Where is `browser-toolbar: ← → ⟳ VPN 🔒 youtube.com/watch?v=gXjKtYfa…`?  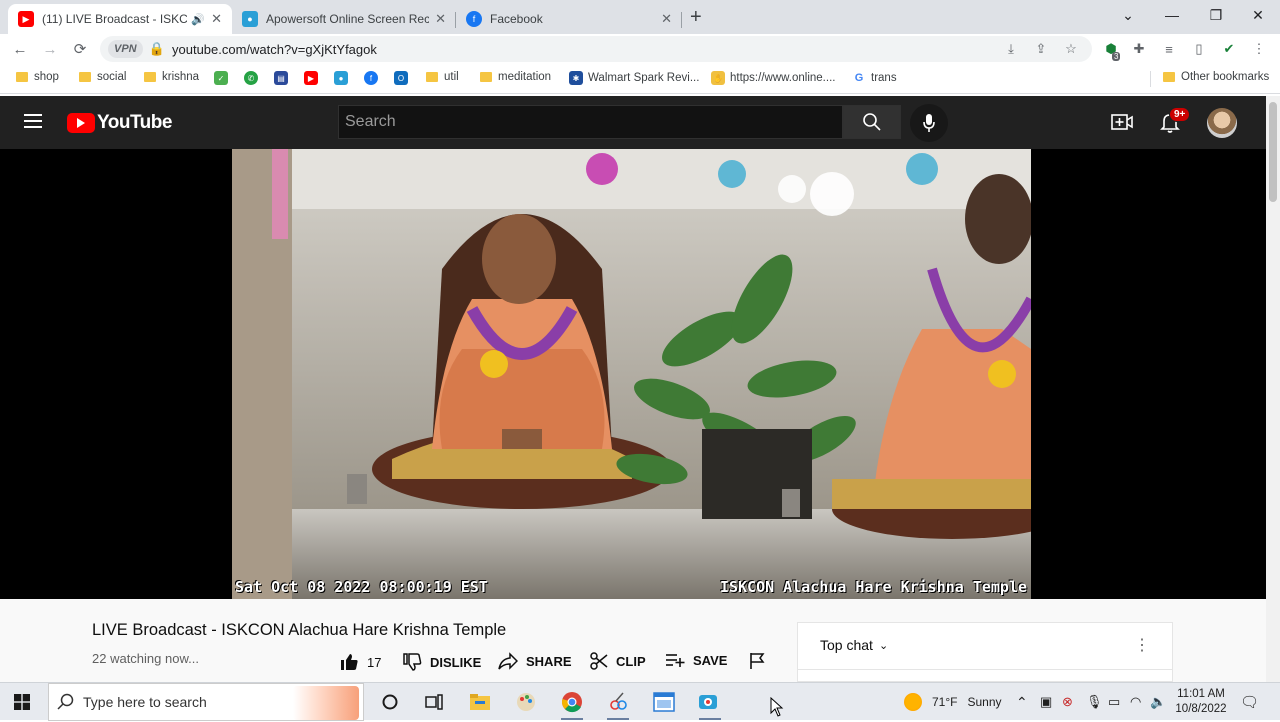
browser-toolbar: ← → ⟳ VPN 🔒 youtube.com/watch?v=gXjKtYfa… is located at coordinates (640, 49).